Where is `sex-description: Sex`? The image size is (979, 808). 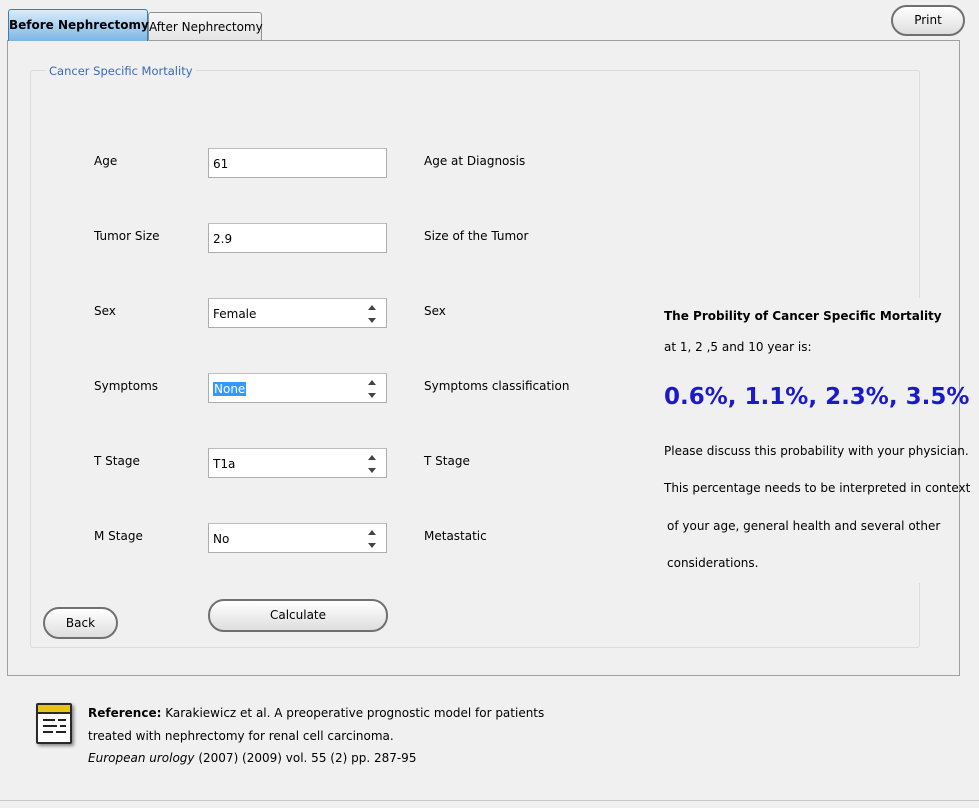
sex-description: Sex is located at coordinates (435, 311).